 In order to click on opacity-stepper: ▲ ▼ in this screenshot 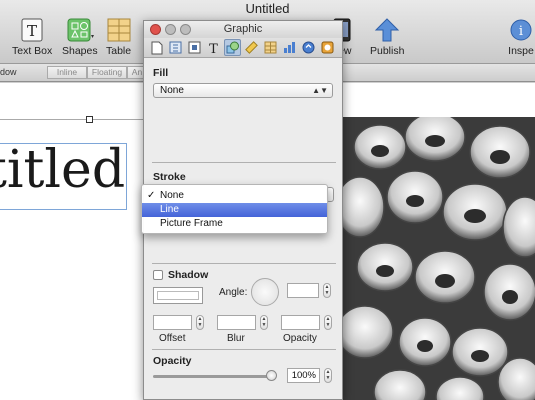, I will do `click(328, 375)`.